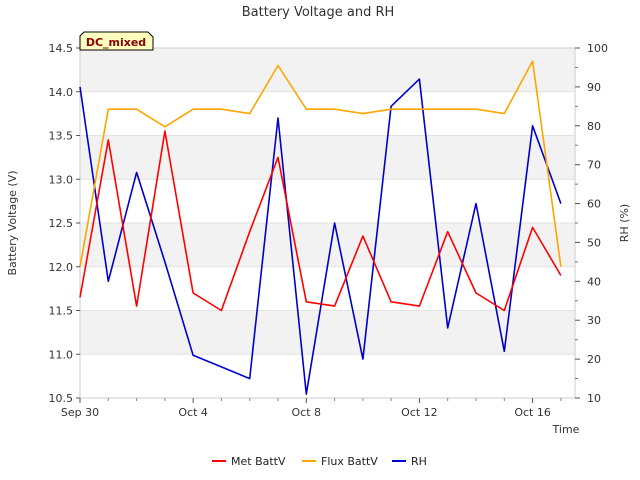 This screenshot has width=640, height=480. I want to click on x-axis-title: Time, so click(566, 429).